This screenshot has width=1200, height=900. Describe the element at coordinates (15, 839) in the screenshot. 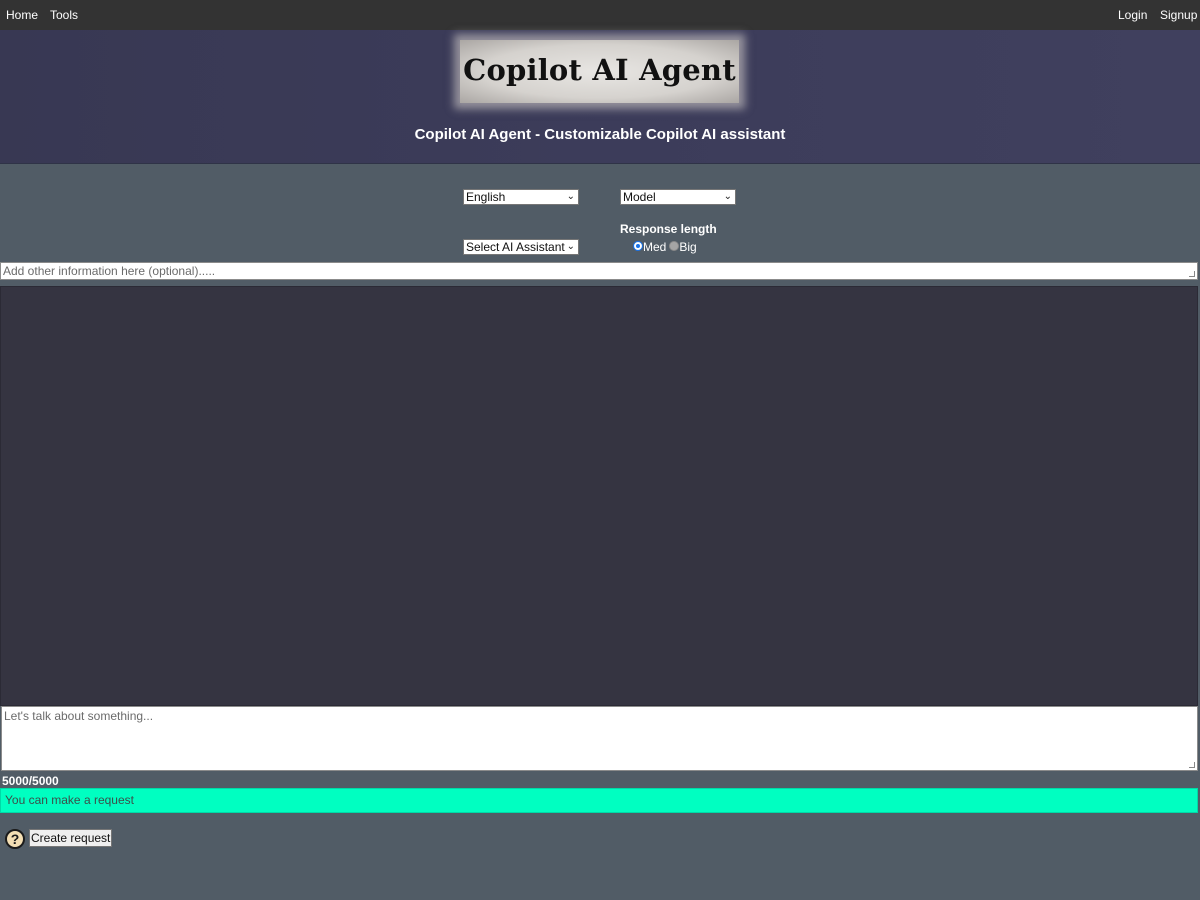

I see `question-mark-icon: ?` at that location.